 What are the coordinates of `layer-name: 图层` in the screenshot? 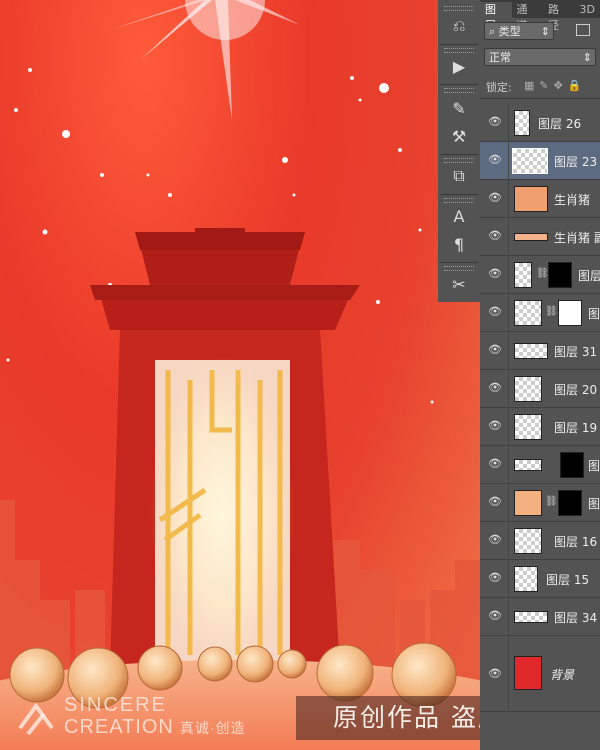 It's located at (589, 276).